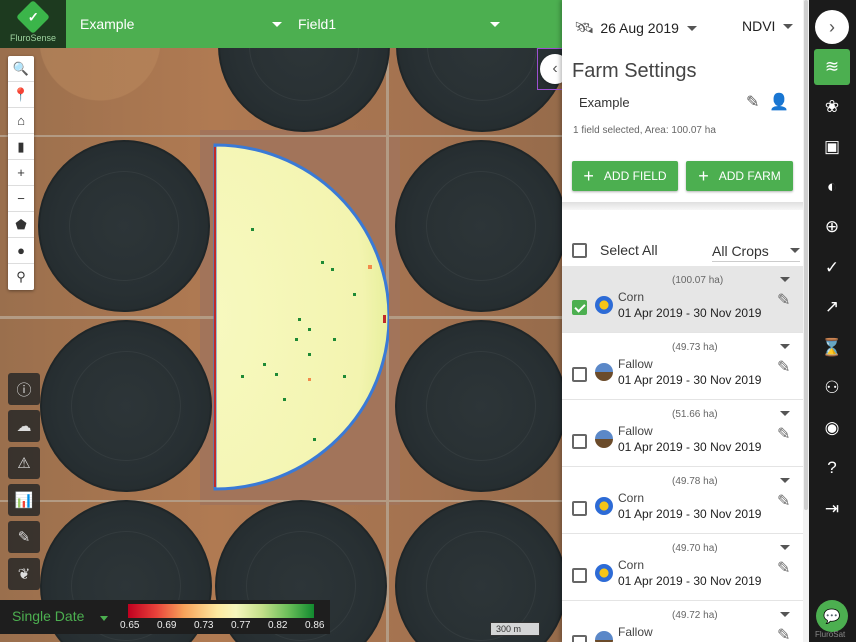 This screenshot has height=642, width=856. Describe the element at coordinates (832, 321) in the screenshot. I see `right-rail: › ≋ ❀ ▣ ◐ ⊕ ✓ ↗ ⌛ ⚇ ◉? ⇥ 💬` at that location.